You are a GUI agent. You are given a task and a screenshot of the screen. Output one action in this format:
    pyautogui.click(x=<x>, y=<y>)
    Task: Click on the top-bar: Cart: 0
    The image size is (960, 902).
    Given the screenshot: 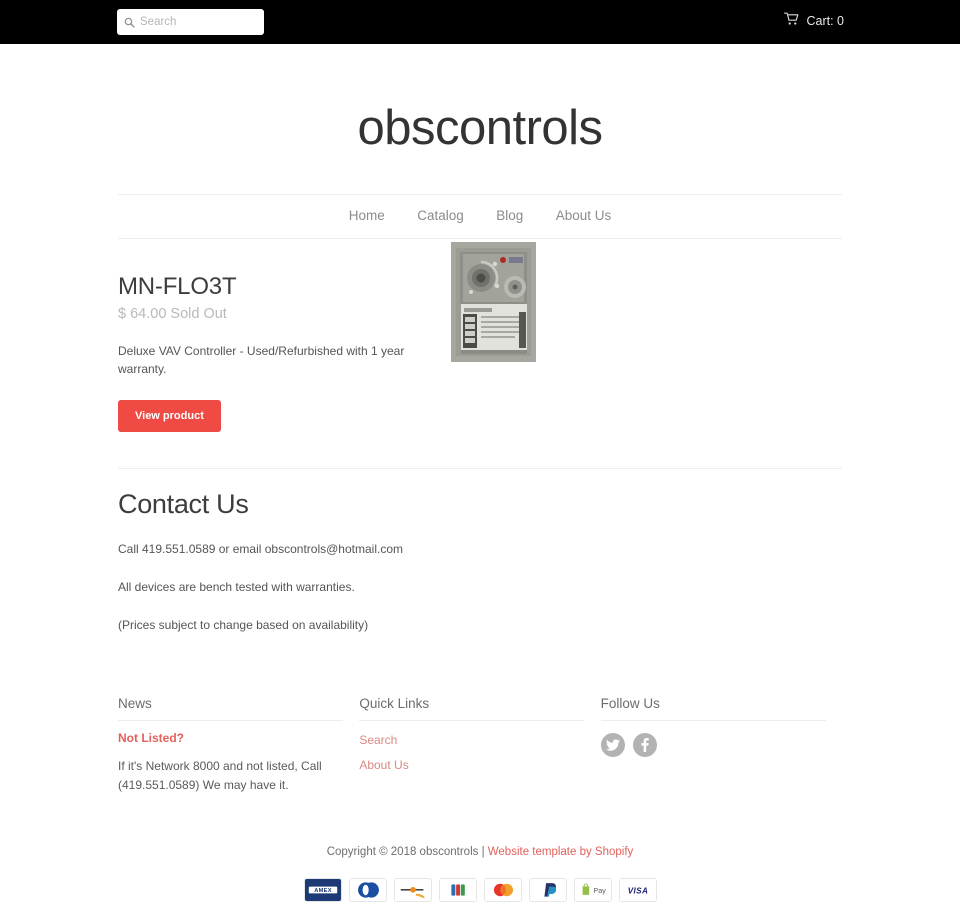 What is the action you would take?
    pyautogui.click(x=480, y=22)
    